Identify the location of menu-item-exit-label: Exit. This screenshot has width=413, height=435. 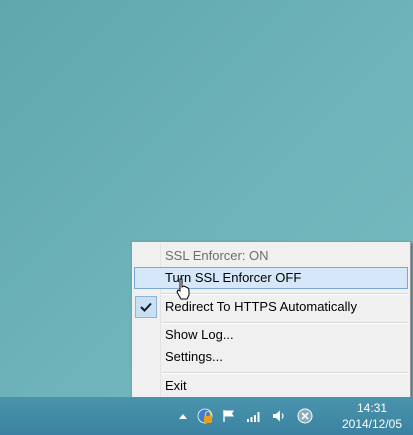
(176, 385).